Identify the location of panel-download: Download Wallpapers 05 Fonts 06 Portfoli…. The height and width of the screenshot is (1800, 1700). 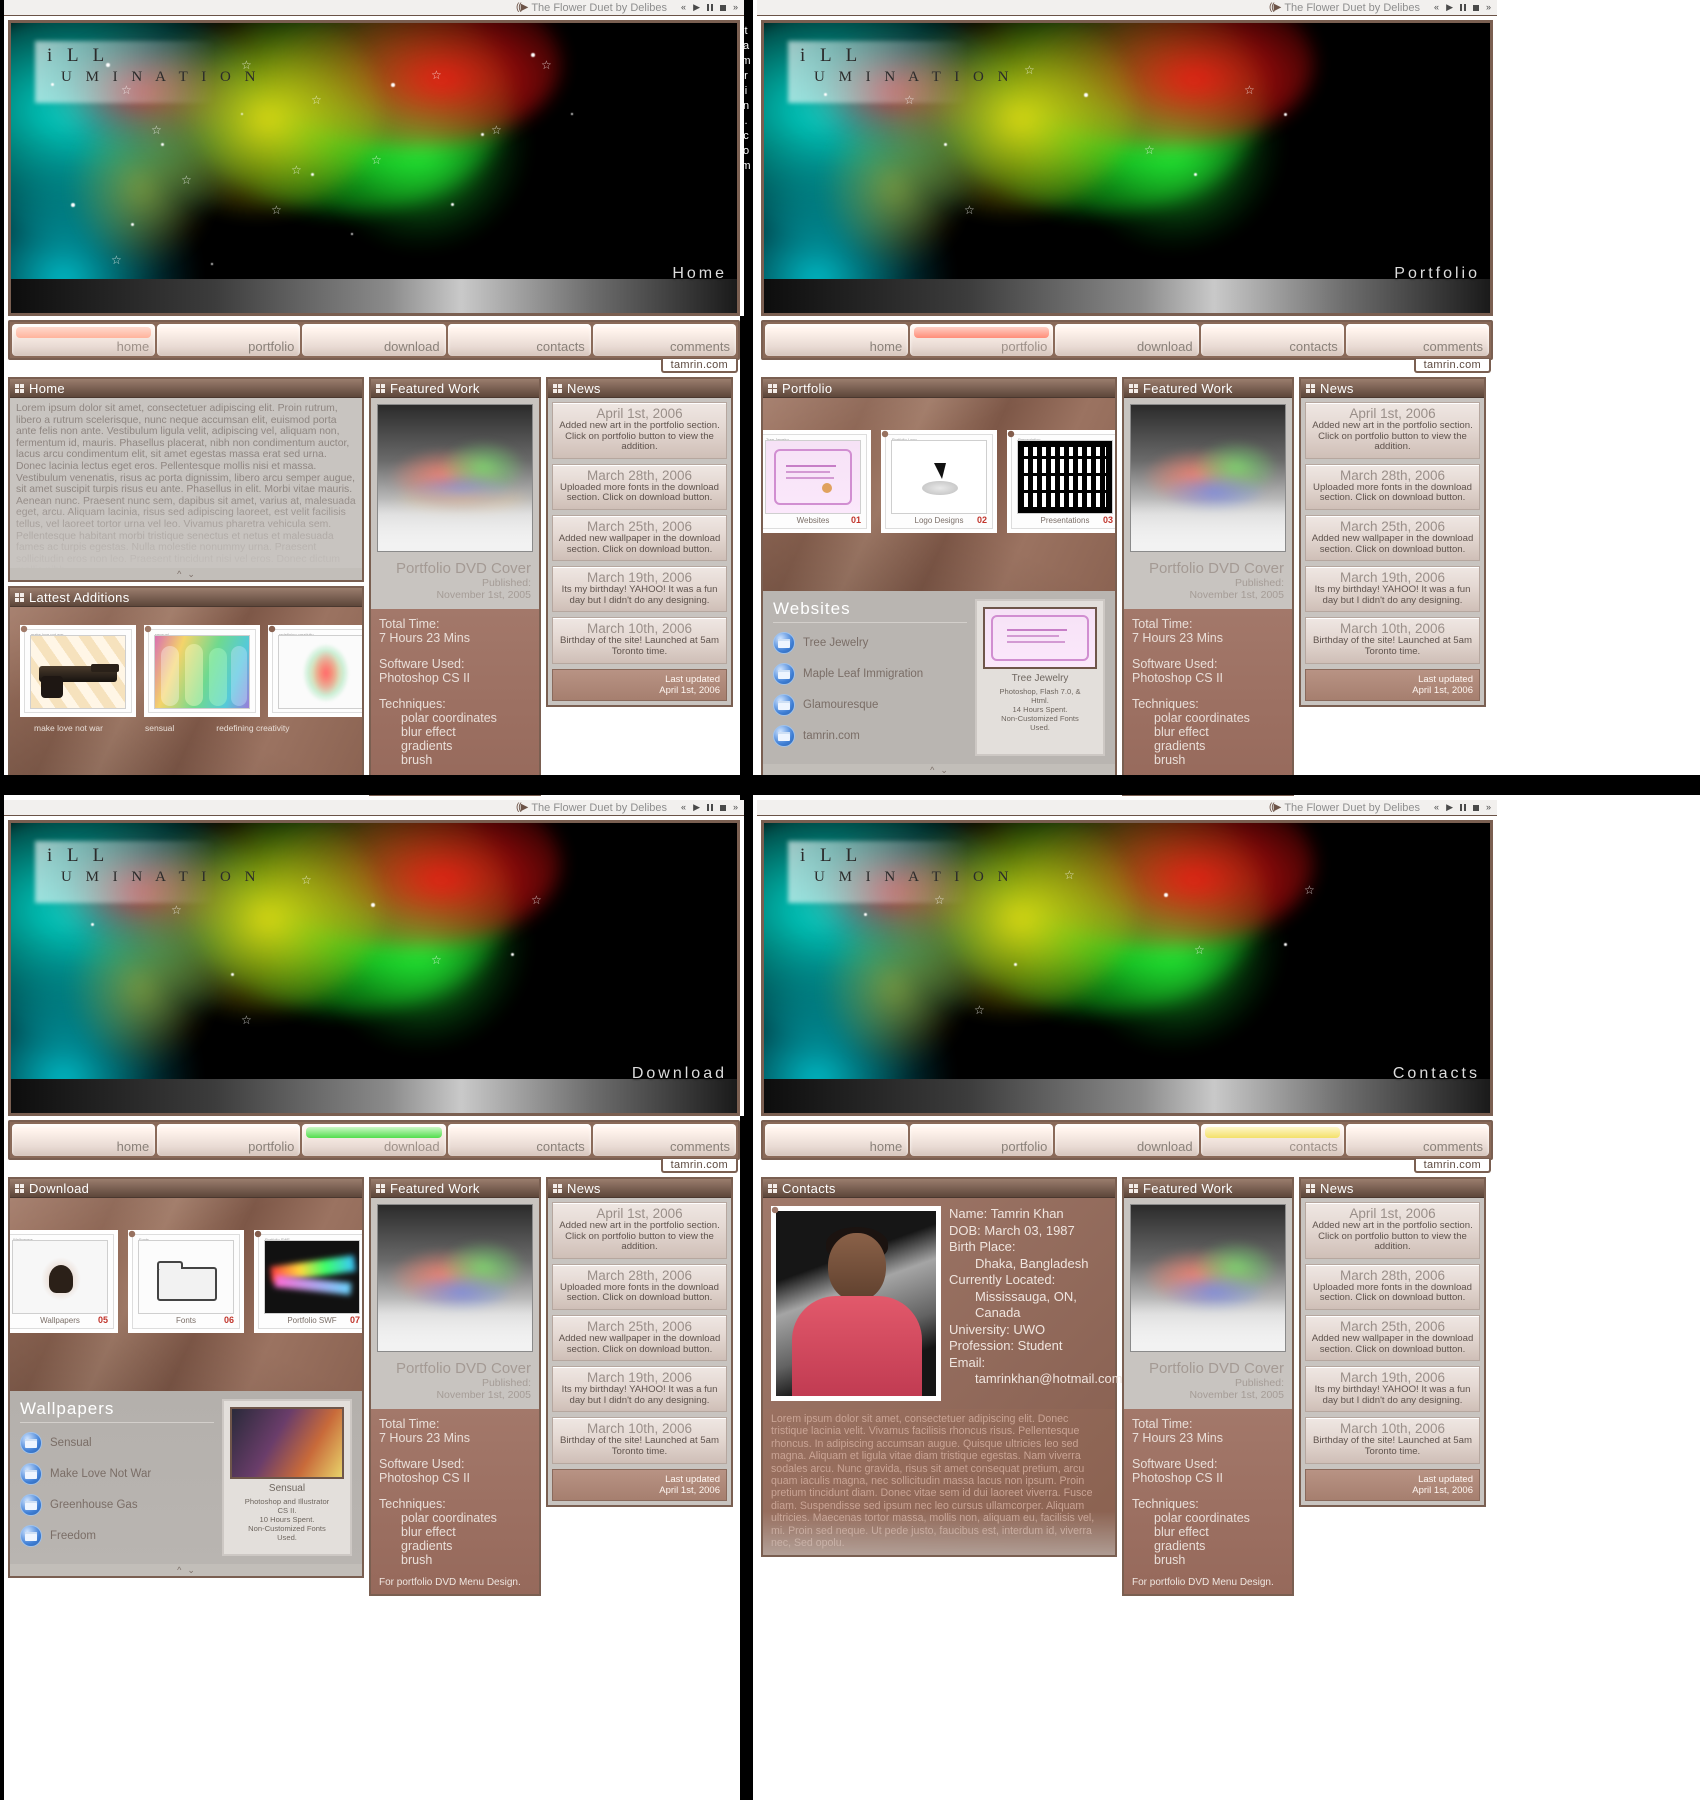
(186, 1377).